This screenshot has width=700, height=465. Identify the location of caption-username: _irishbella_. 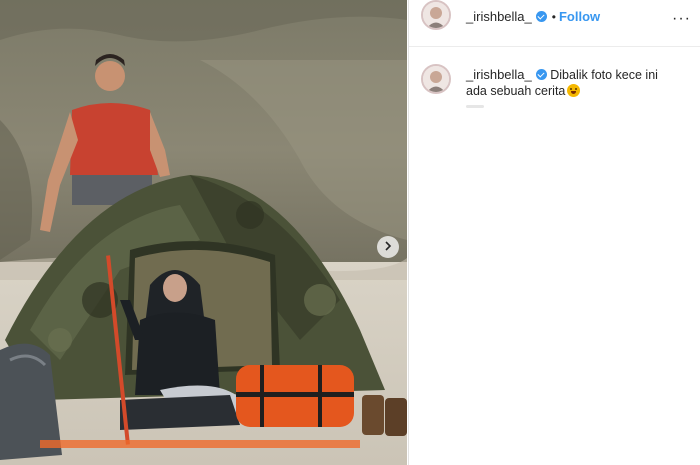
(499, 74).